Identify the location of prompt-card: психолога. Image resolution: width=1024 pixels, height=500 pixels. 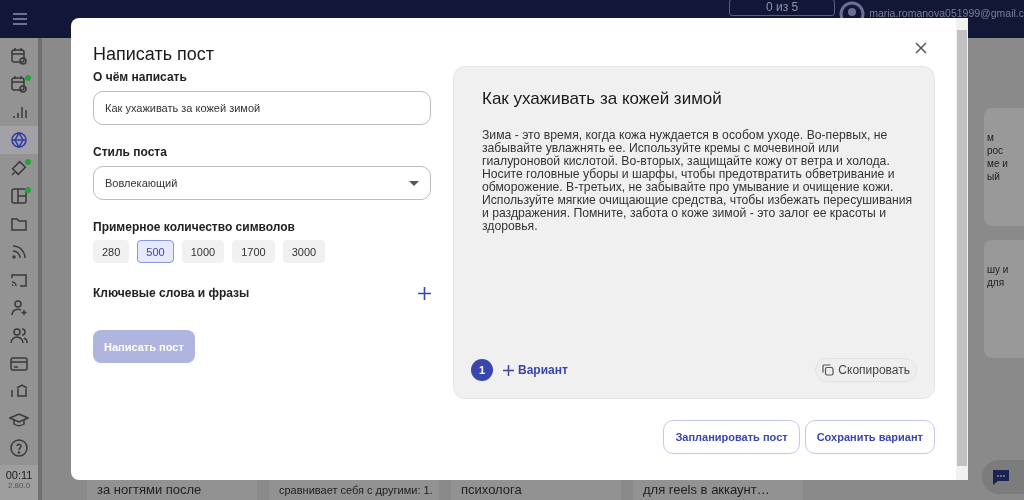
(536, 490).